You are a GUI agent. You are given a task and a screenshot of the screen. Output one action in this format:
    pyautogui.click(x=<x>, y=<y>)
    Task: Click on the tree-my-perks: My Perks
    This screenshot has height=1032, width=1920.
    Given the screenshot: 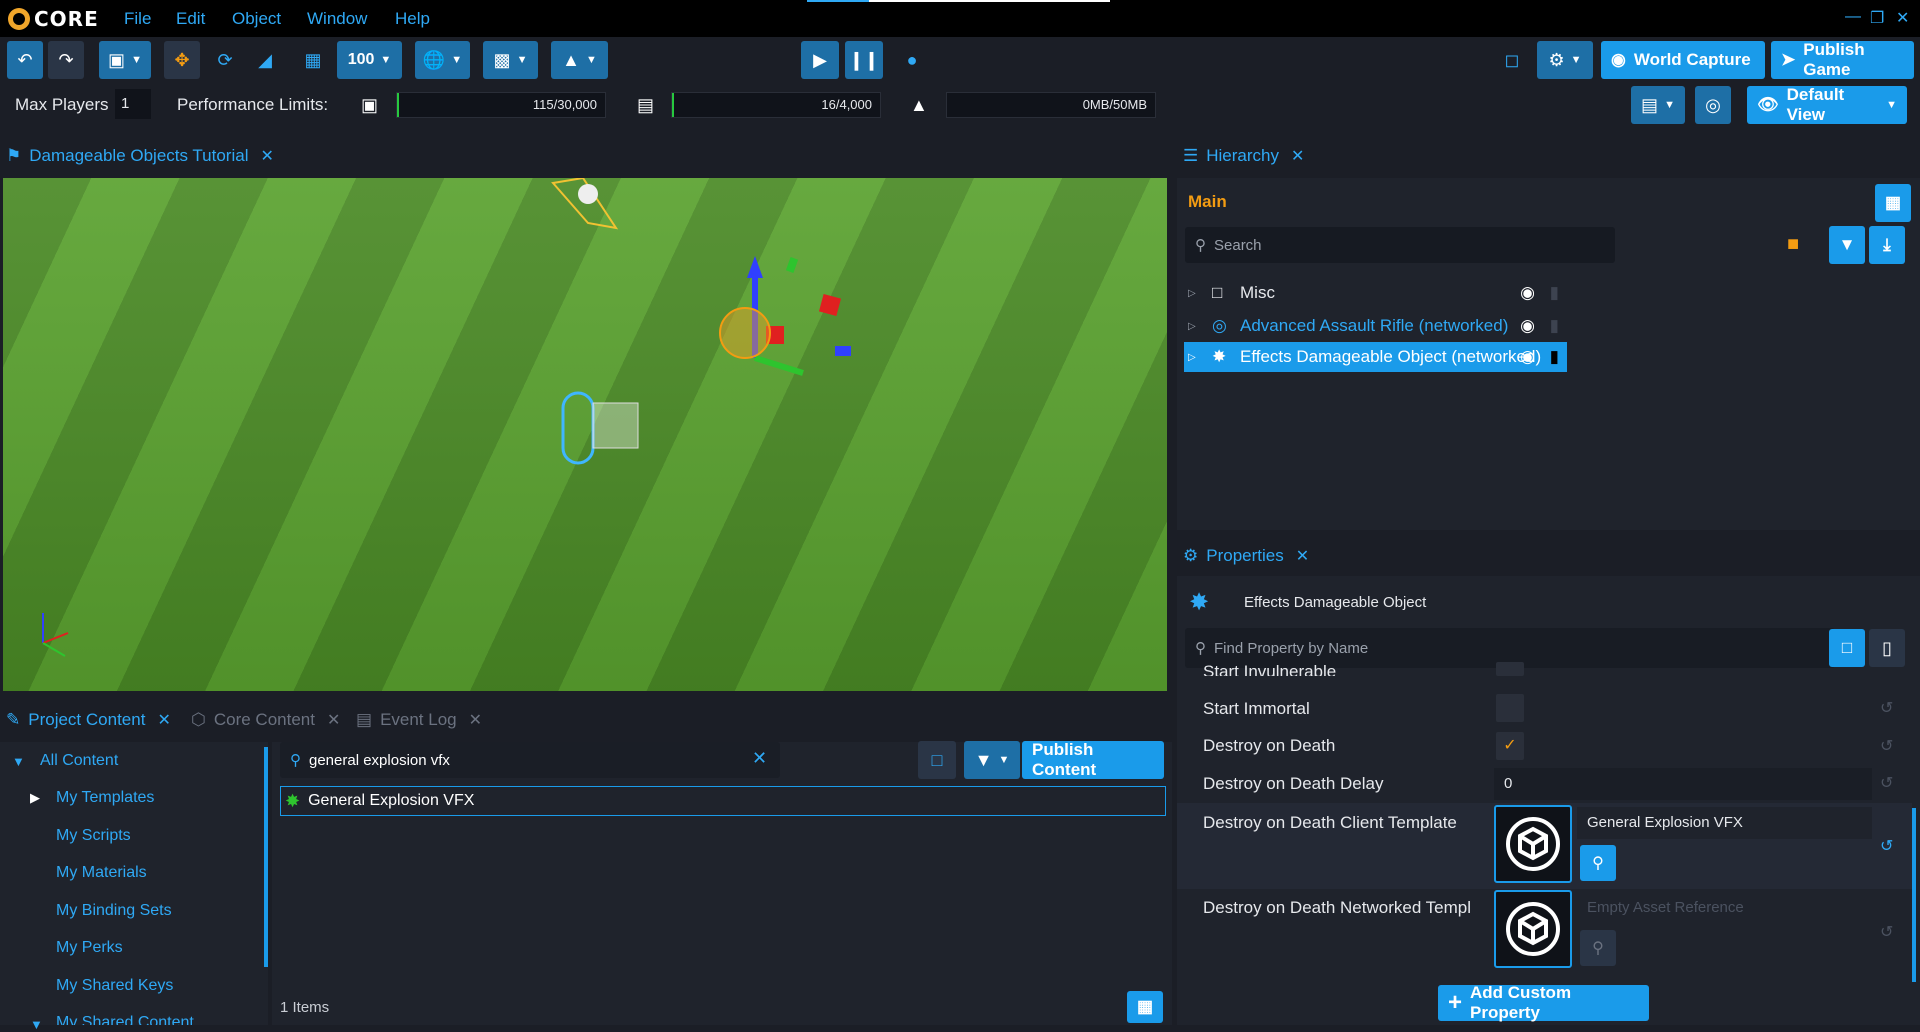 What is the action you would take?
    pyautogui.click(x=89, y=948)
    